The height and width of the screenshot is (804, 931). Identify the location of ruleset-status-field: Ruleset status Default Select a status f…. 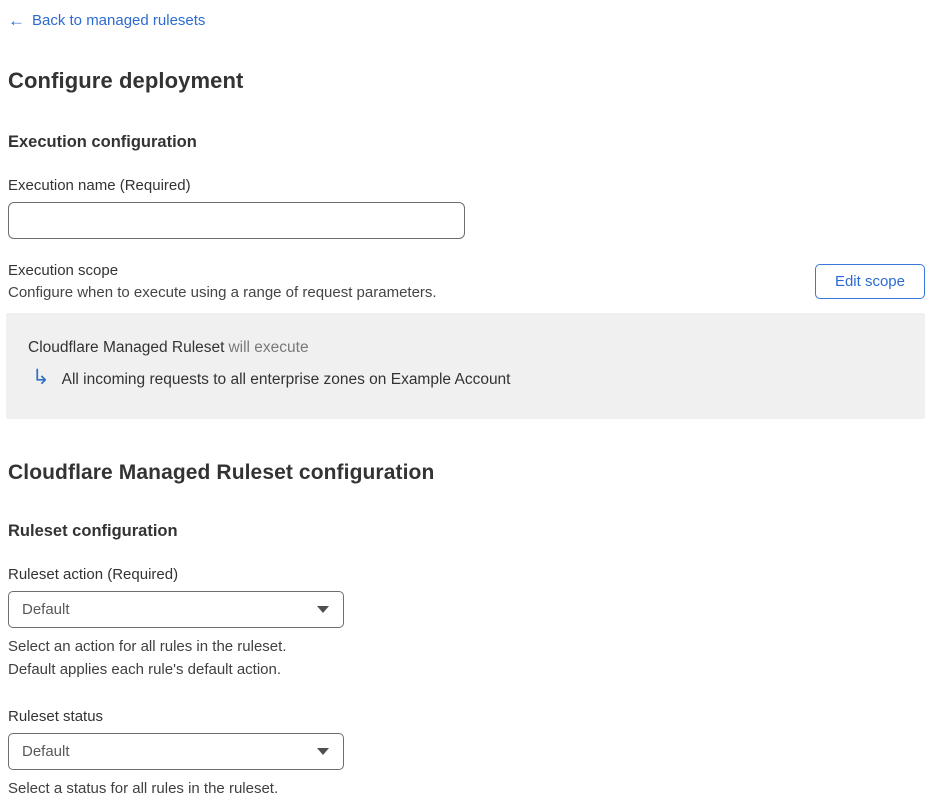
(466, 754).